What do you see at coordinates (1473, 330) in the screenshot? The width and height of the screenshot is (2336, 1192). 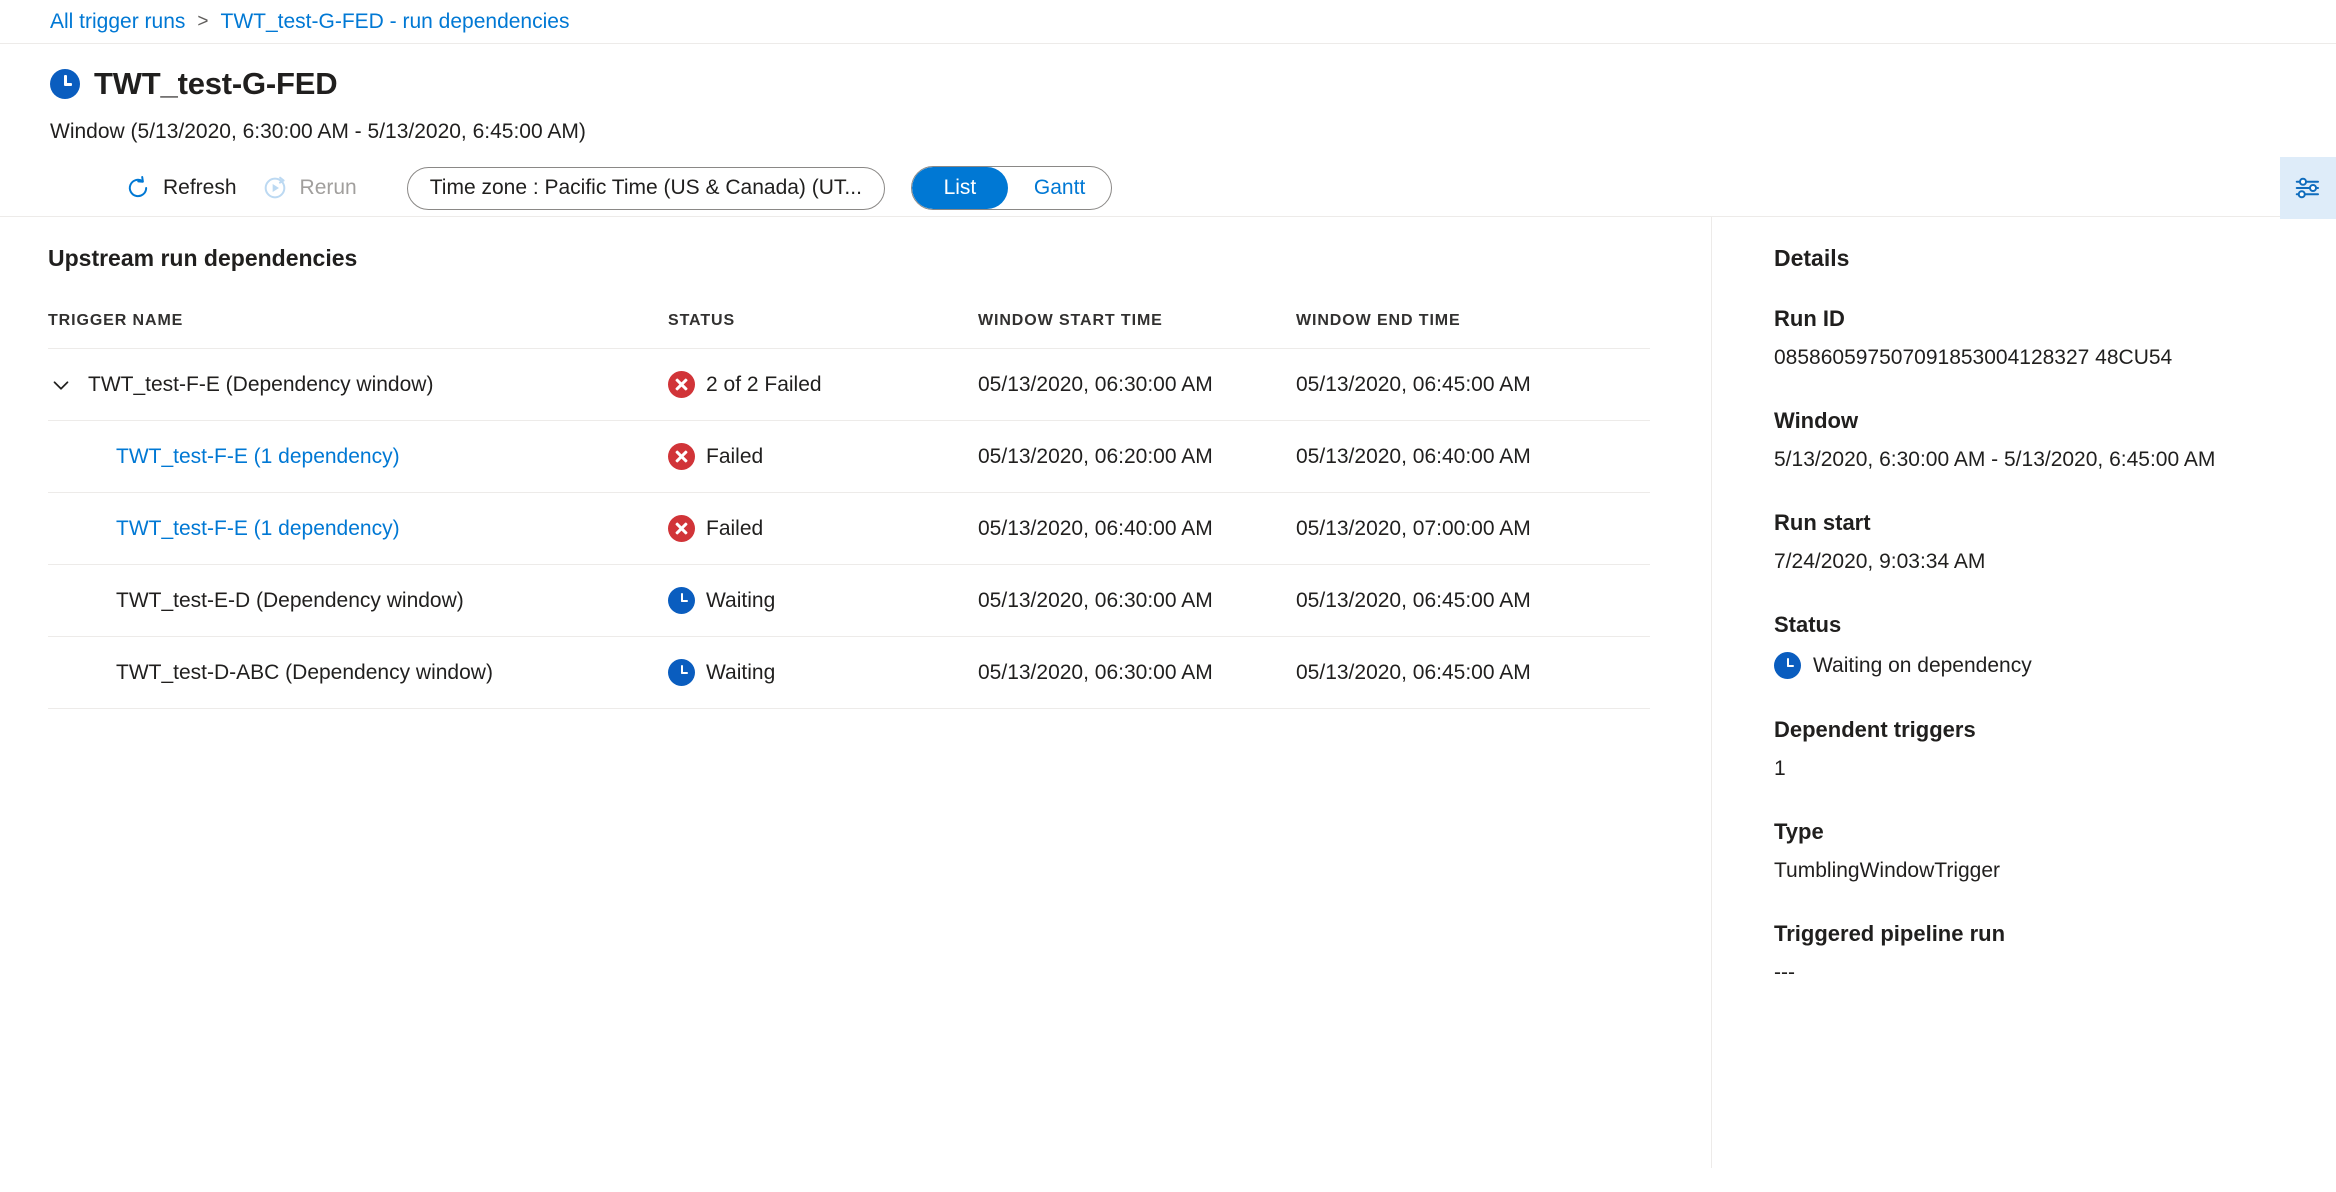 I see `column-header-window-end-time: WINDOW END TIME` at bounding box center [1473, 330].